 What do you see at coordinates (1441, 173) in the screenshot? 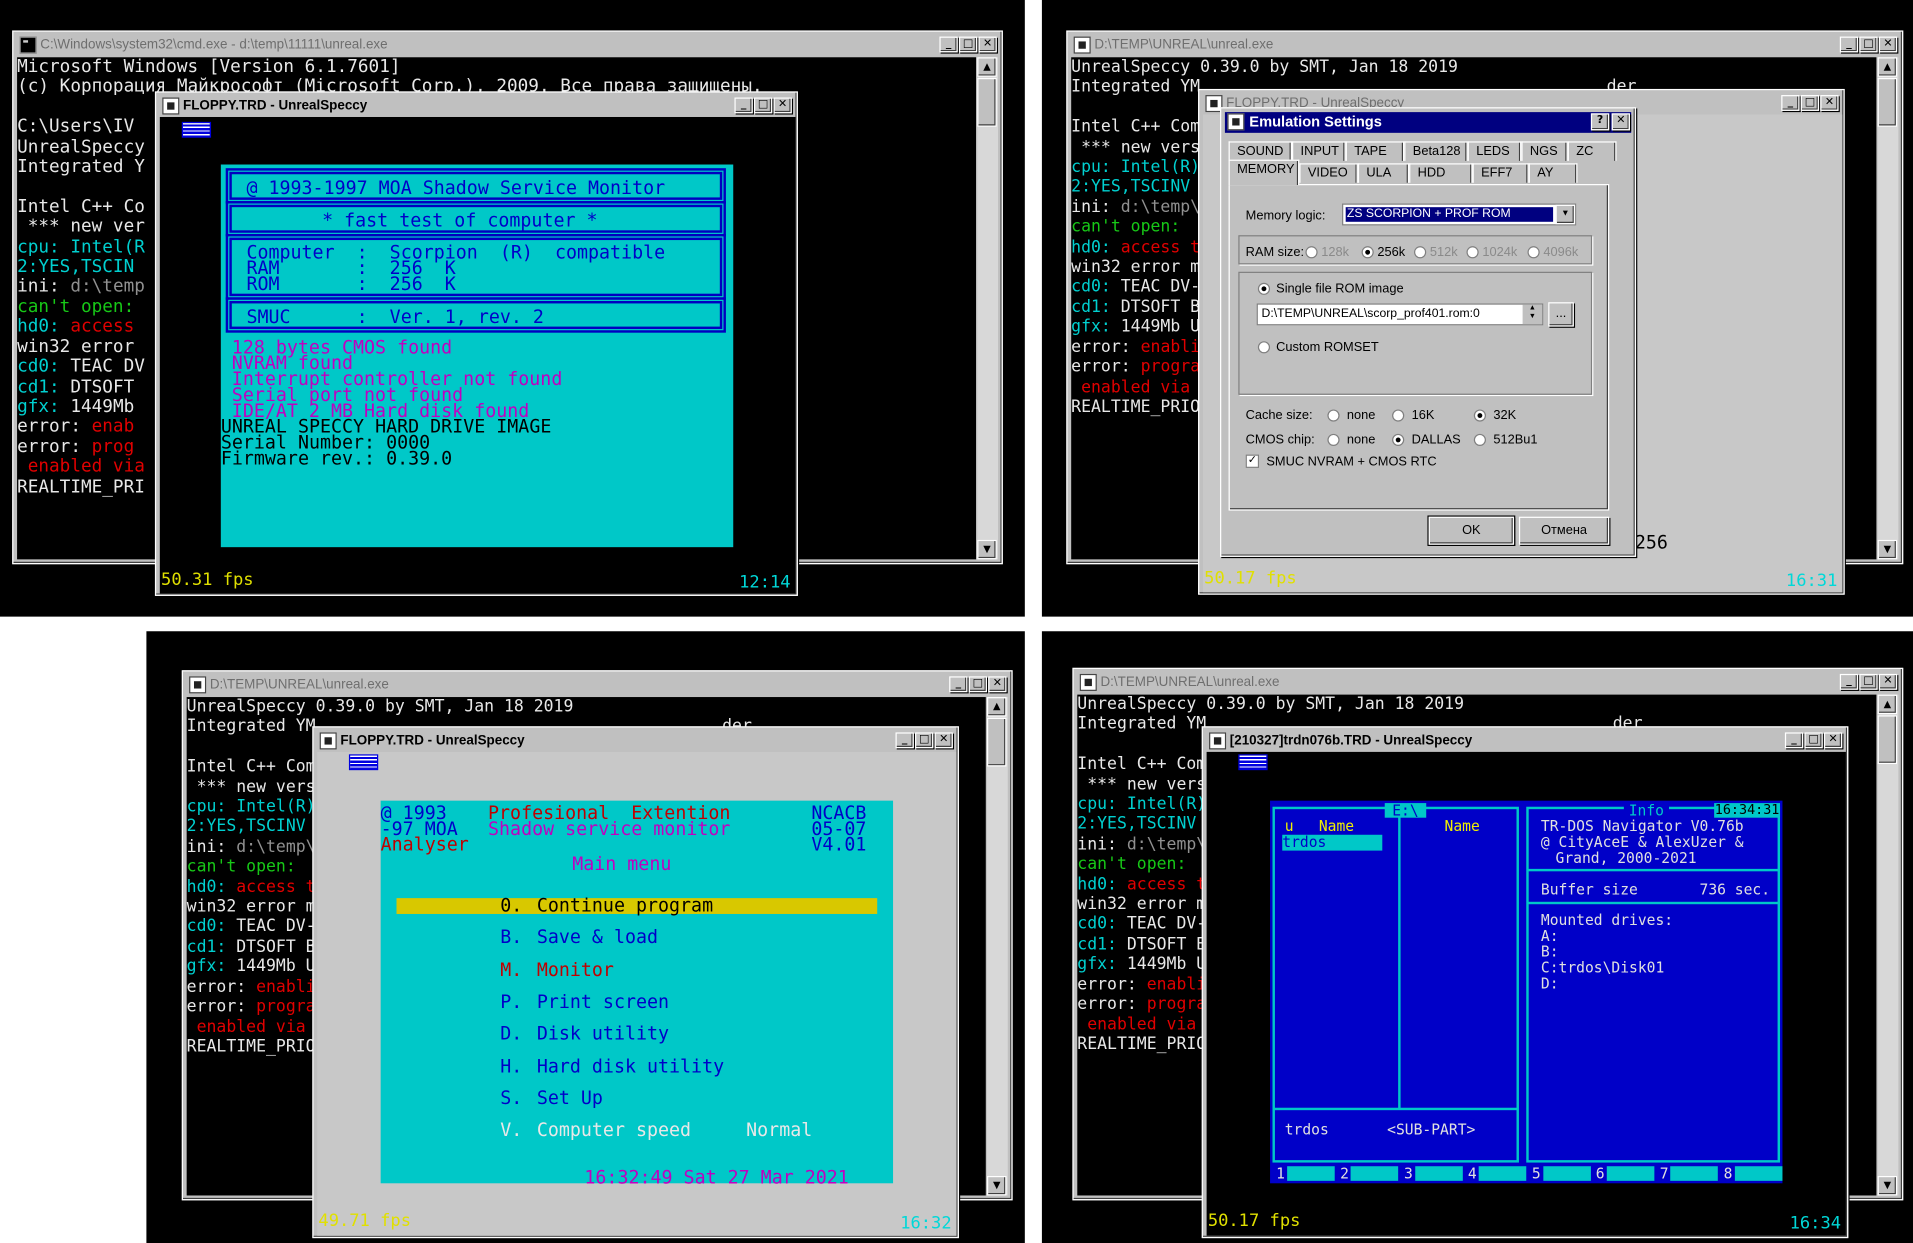
I see `tab-hdd: HDD` at bounding box center [1441, 173].